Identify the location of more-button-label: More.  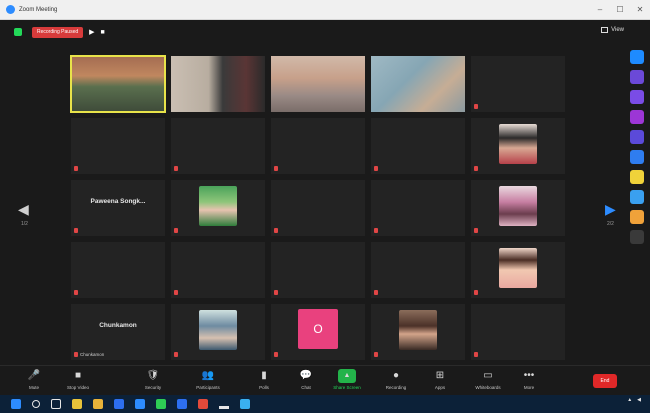
(529, 387).